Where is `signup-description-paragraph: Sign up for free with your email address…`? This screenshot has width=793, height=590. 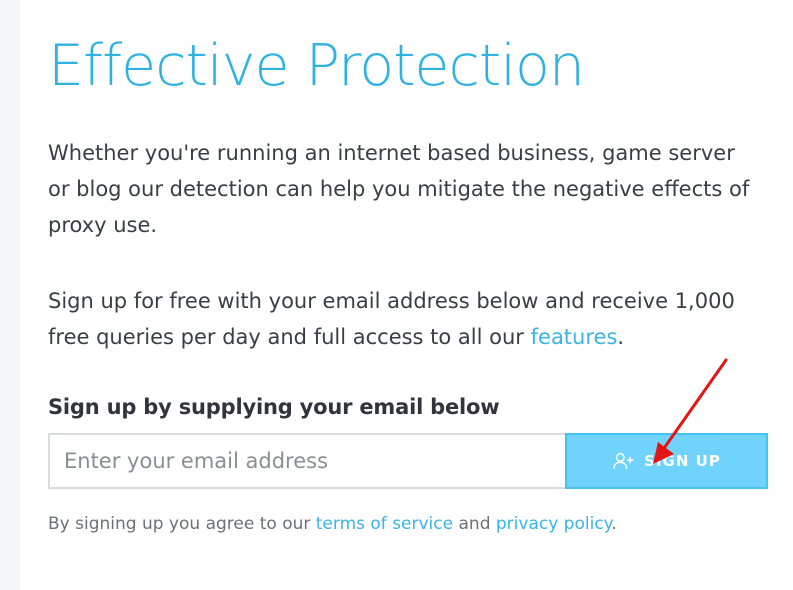
signup-description-paragraph: Sign up for free with your email address… is located at coordinates (408, 319).